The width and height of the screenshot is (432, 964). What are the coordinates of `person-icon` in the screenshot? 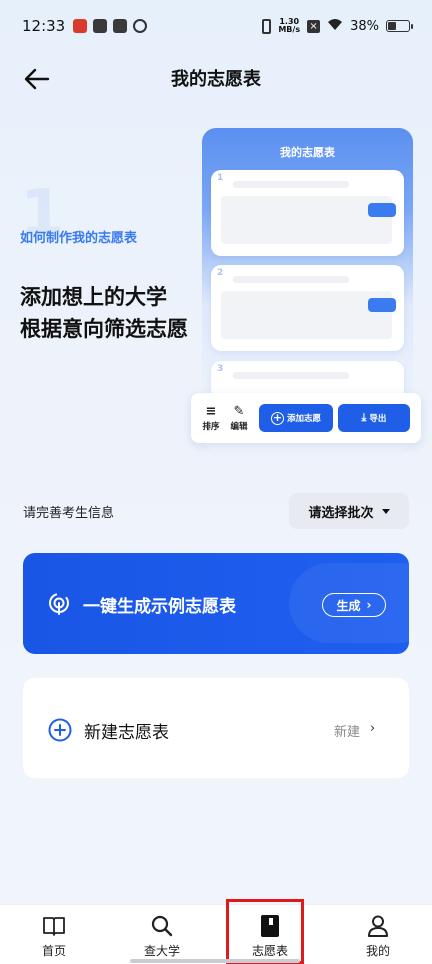 It's located at (378, 926).